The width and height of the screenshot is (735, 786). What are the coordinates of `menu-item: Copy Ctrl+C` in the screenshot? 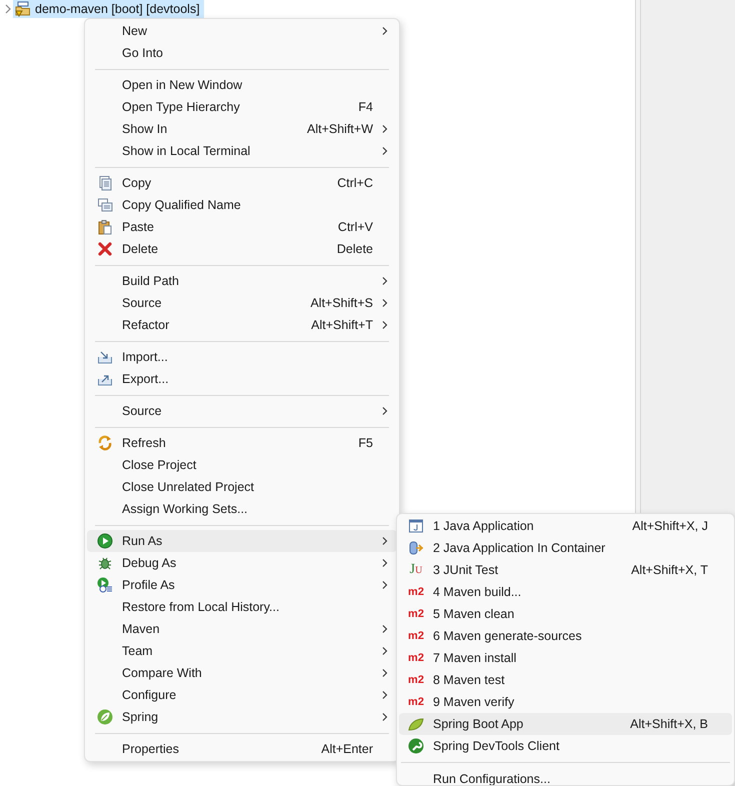 It's located at (242, 183).